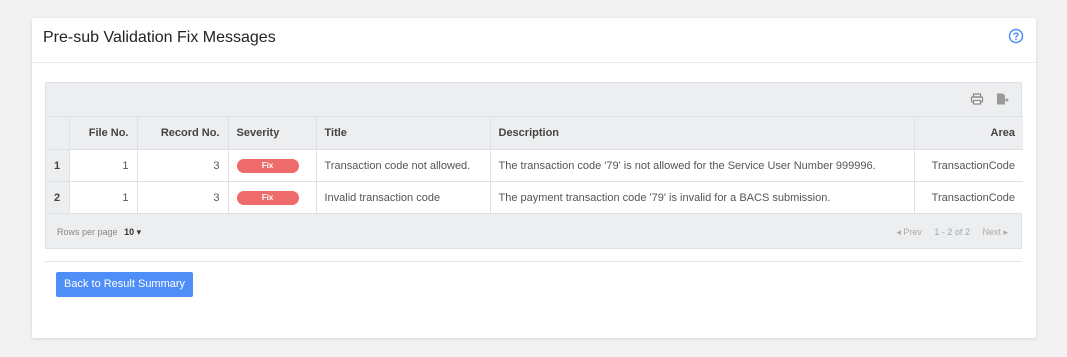  What do you see at coordinates (272, 133) in the screenshot?
I see `column-header-severity: Severity` at bounding box center [272, 133].